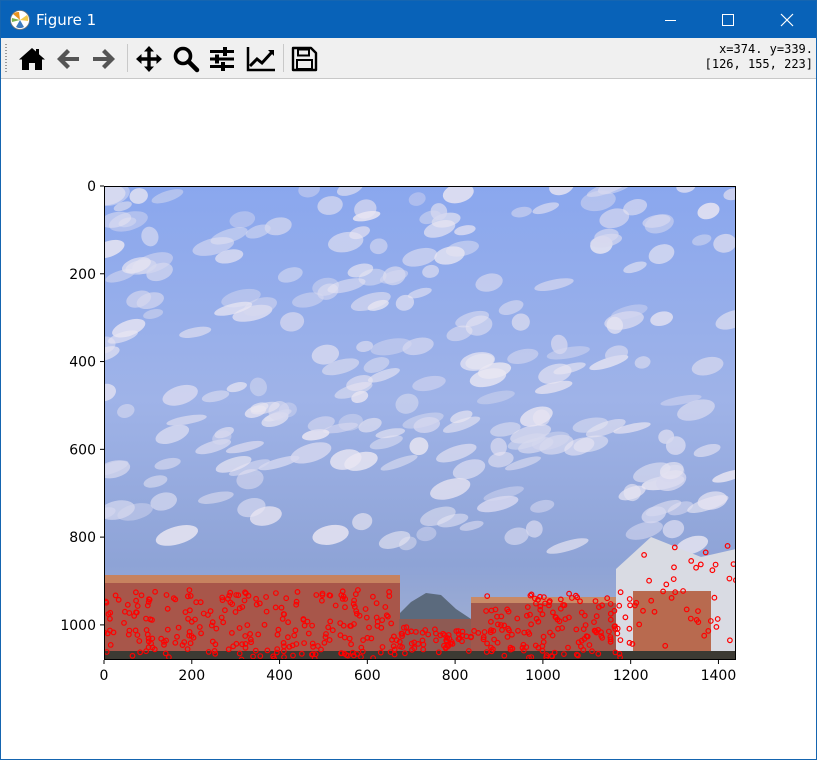  I want to click on x-tick-label: 0, so click(104, 676).